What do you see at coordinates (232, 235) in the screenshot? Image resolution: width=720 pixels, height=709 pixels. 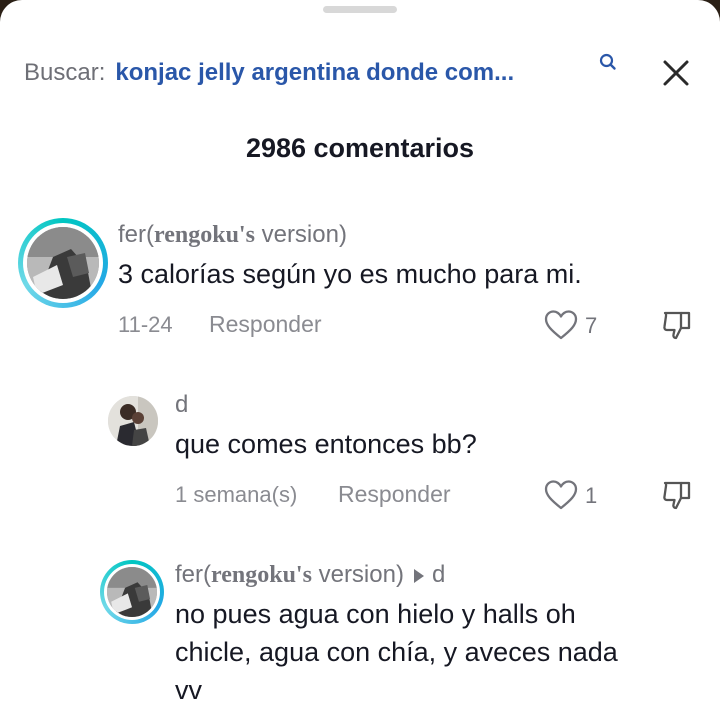 I see `comment-username: fer(rengoku's version)` at bounding box center [232, 235].